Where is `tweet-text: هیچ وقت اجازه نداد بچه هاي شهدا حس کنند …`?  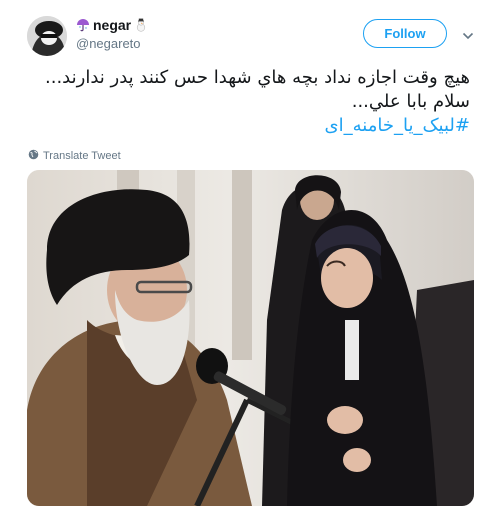
tweet-text: هیچ وقت اجازه نداد بچه هاي شهدا حس کنند … is located at coordinates (249, 102).